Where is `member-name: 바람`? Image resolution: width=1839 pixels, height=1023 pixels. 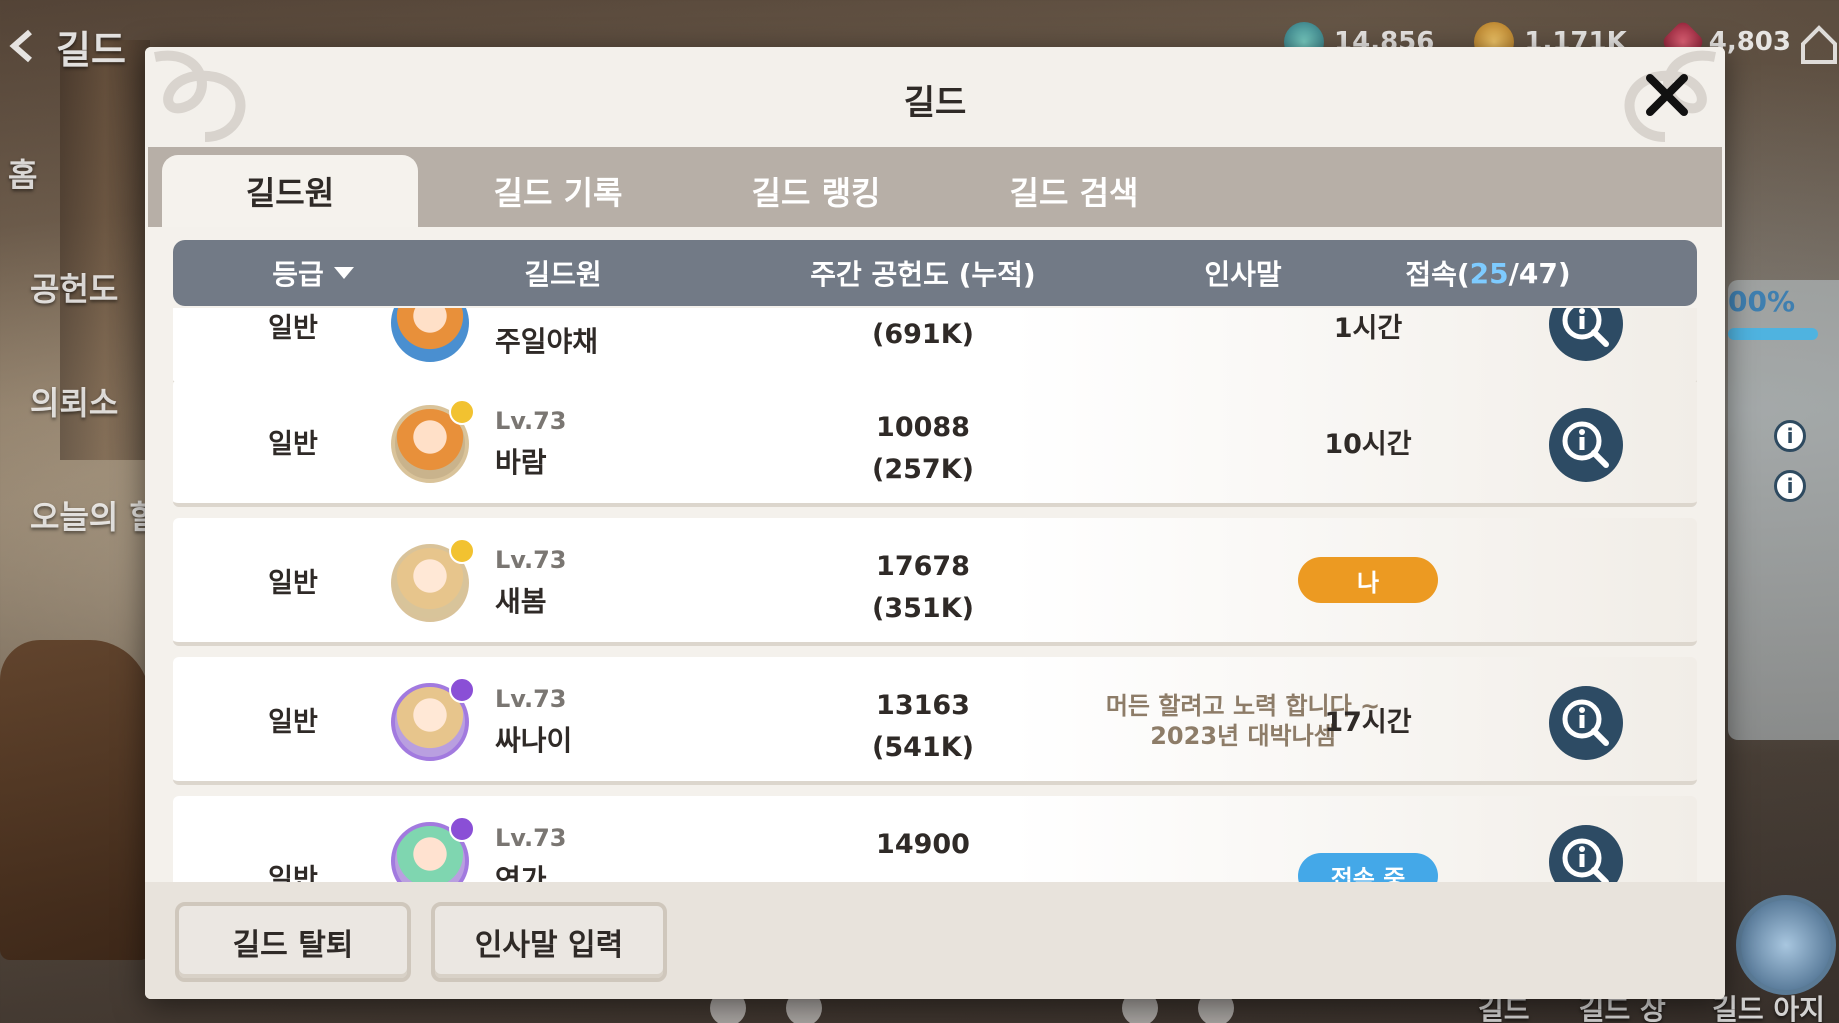
member-name: 바람 is located at coordinates (521, 462).